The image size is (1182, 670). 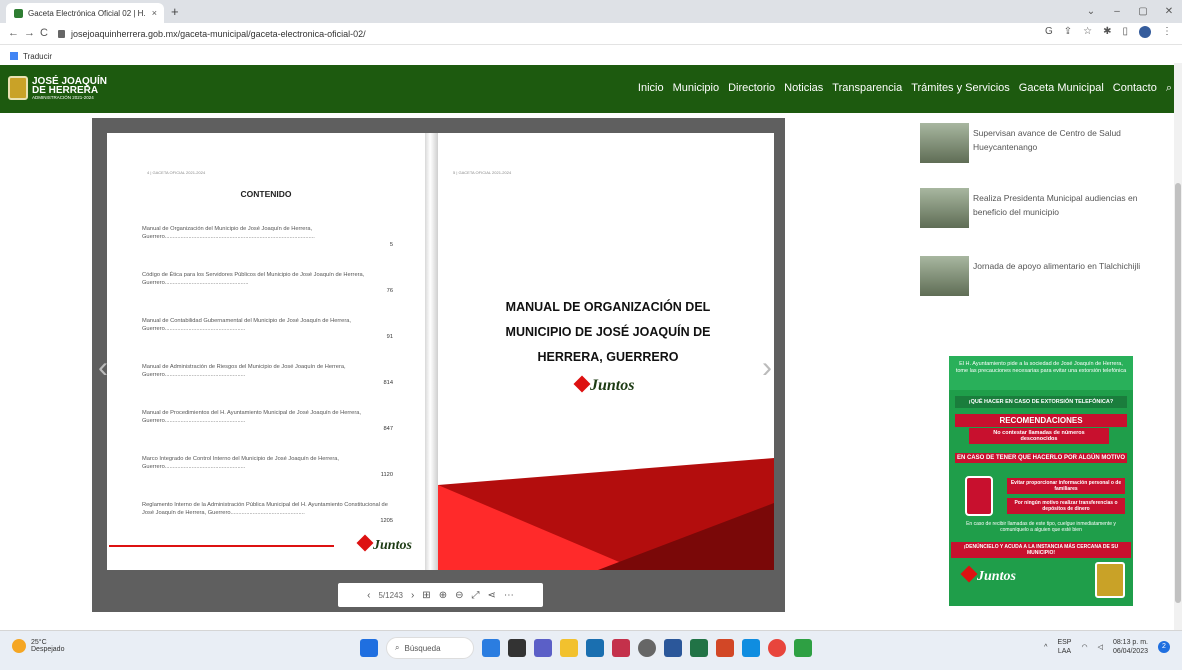 What do you see at coordinates (1164, 647) in the screenshot?
I see `notification-badge: 2` at bounding box center [1164, 647].